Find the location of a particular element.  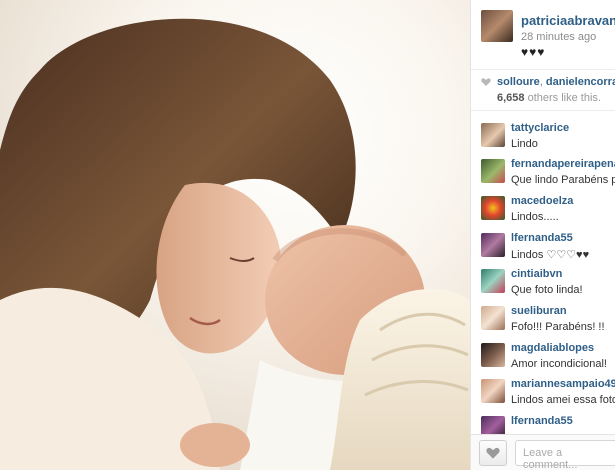

commenter-username: fernandapereirapenaranda is located at coordinates (563, 164).